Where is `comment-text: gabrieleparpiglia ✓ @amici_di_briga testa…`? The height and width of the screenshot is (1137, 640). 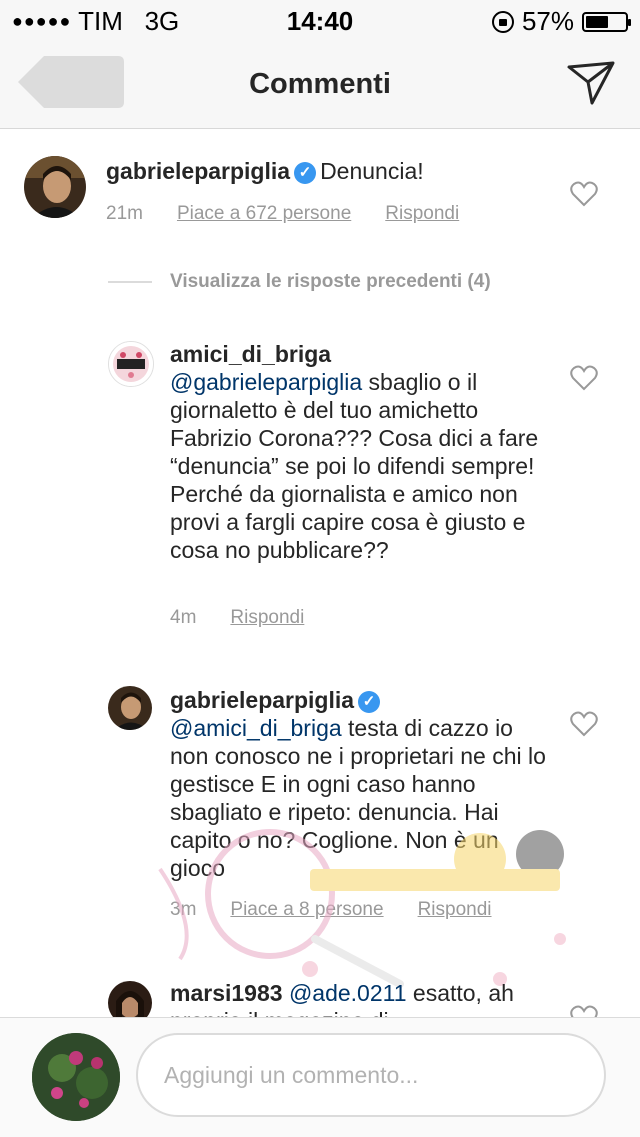 comment-text: gabrieleparpiglia ✓ @amici_di_briga testa… is located at coordinates (360, 784).